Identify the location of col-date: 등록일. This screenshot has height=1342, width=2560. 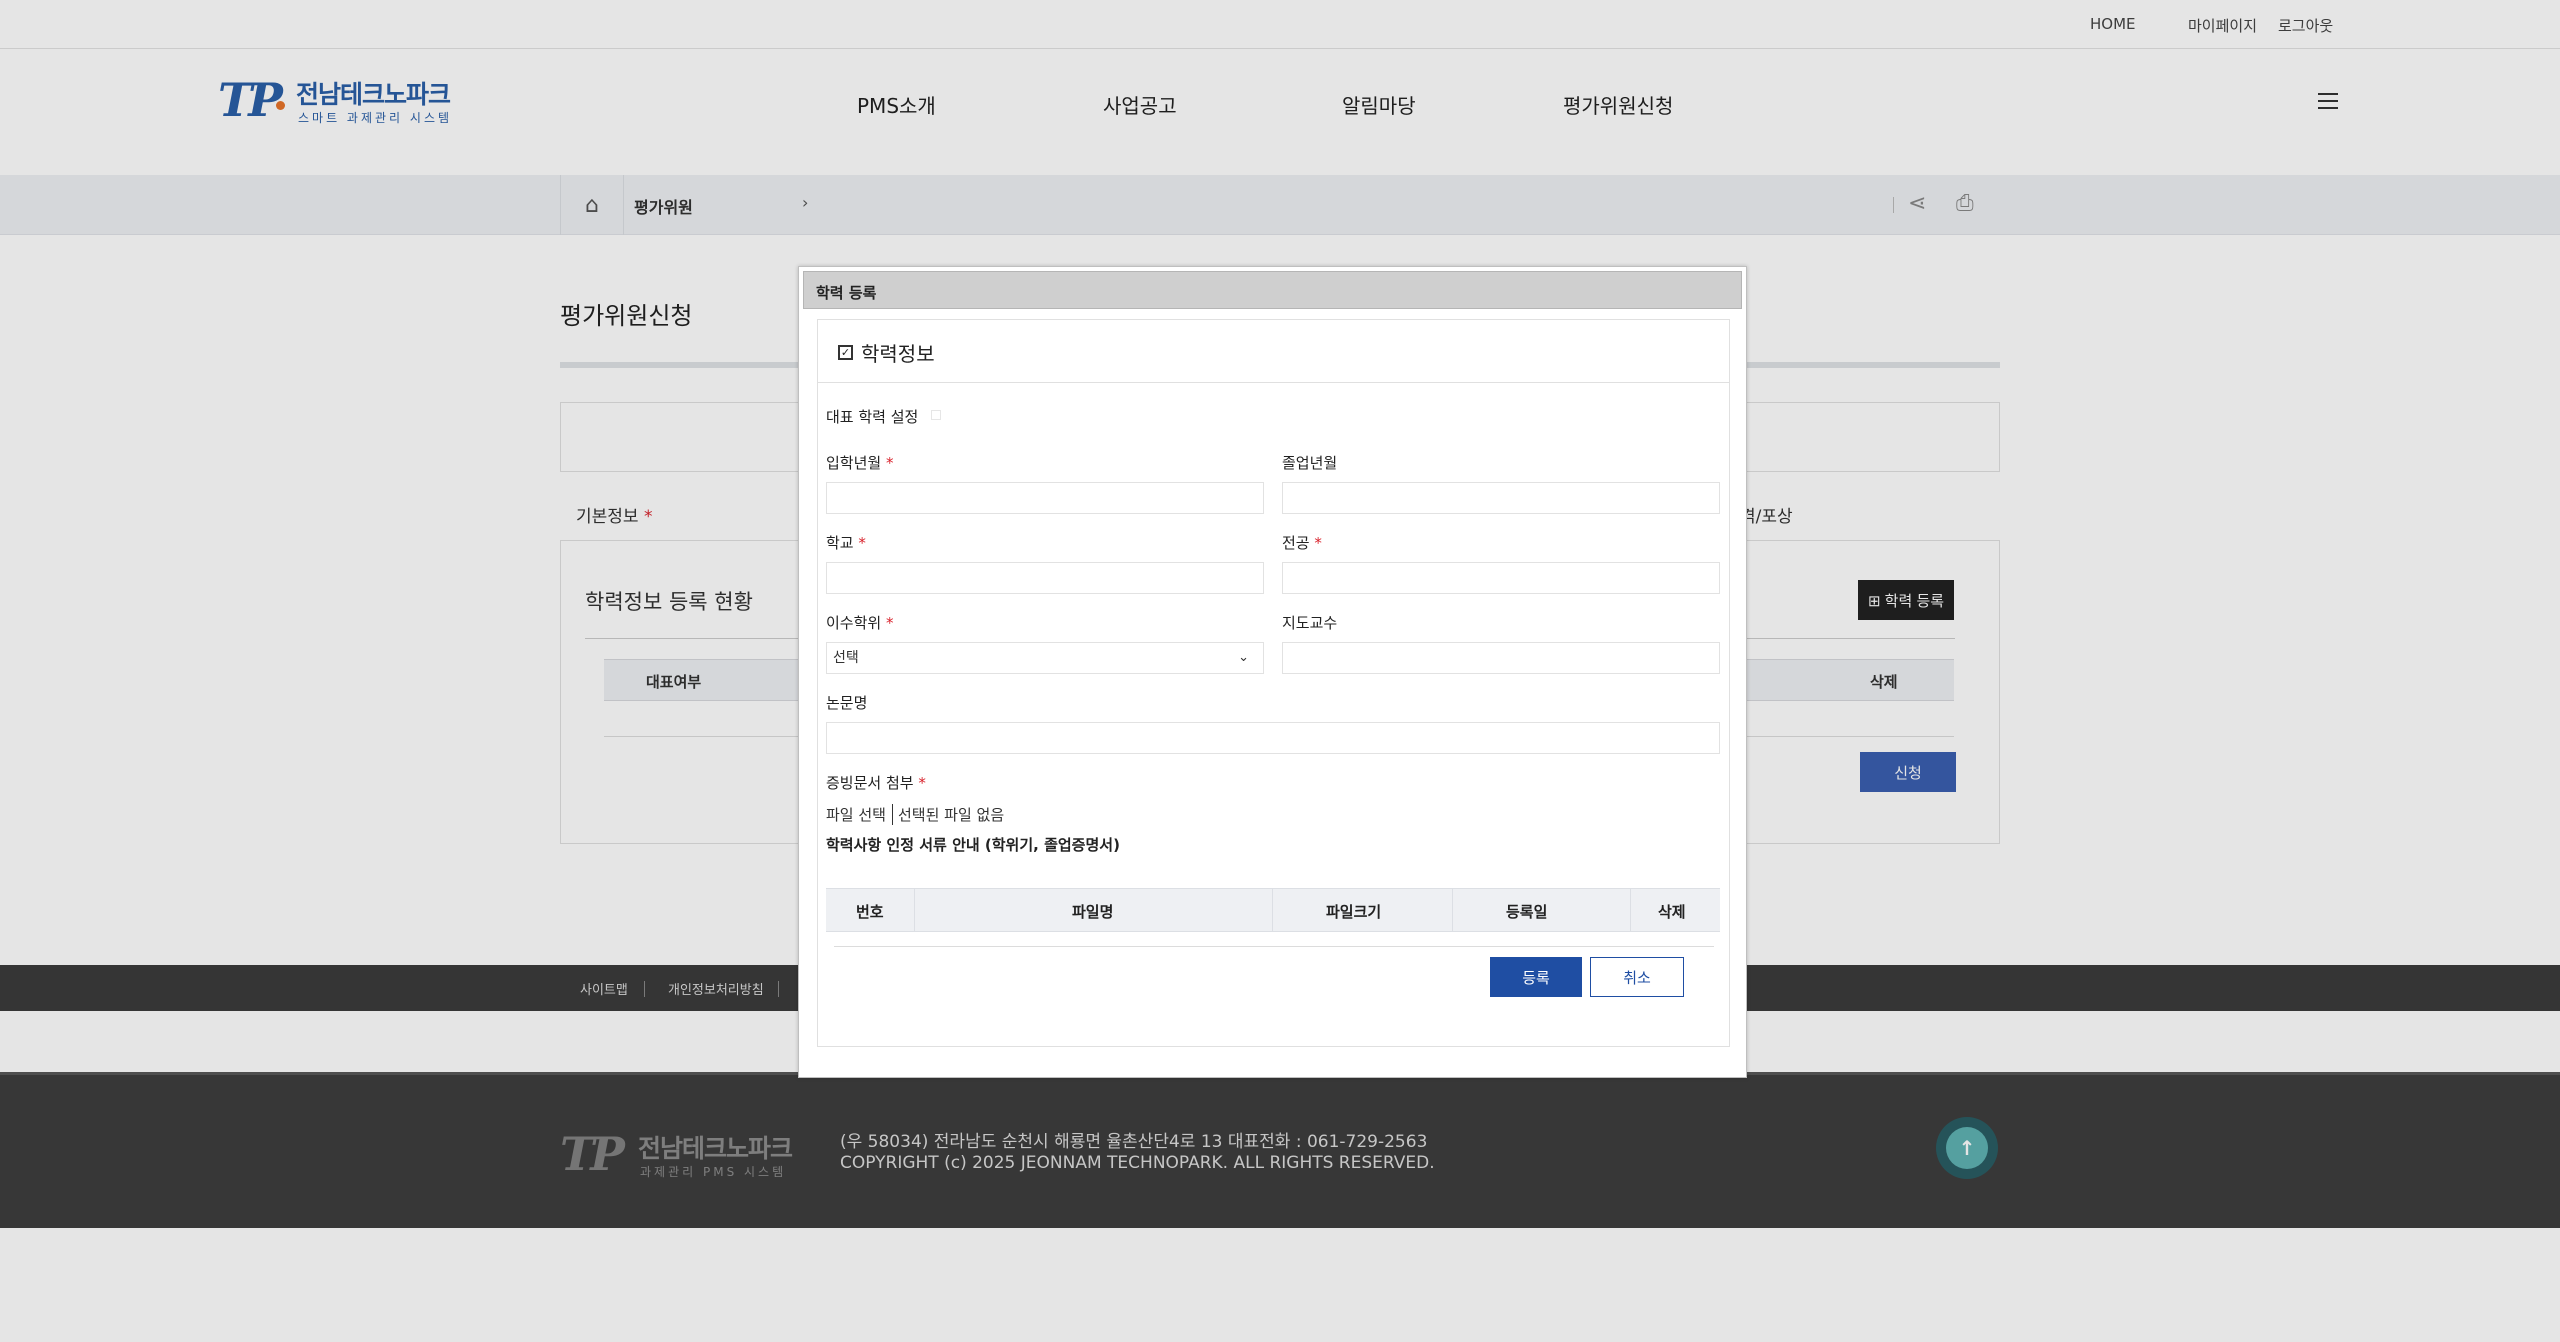
(1527, 912).